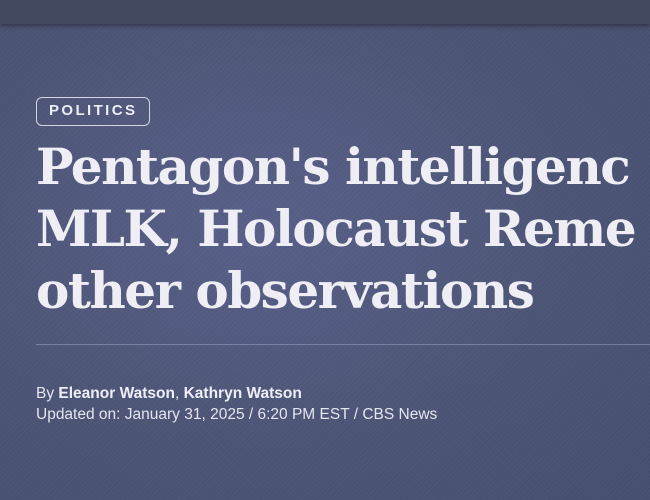 This screenshot has width=650, height=500. Describe the element at coordinates (243, 393) in the screenshot. I see `author-link-kathryn-watson: Kathryn Watson` at that location.